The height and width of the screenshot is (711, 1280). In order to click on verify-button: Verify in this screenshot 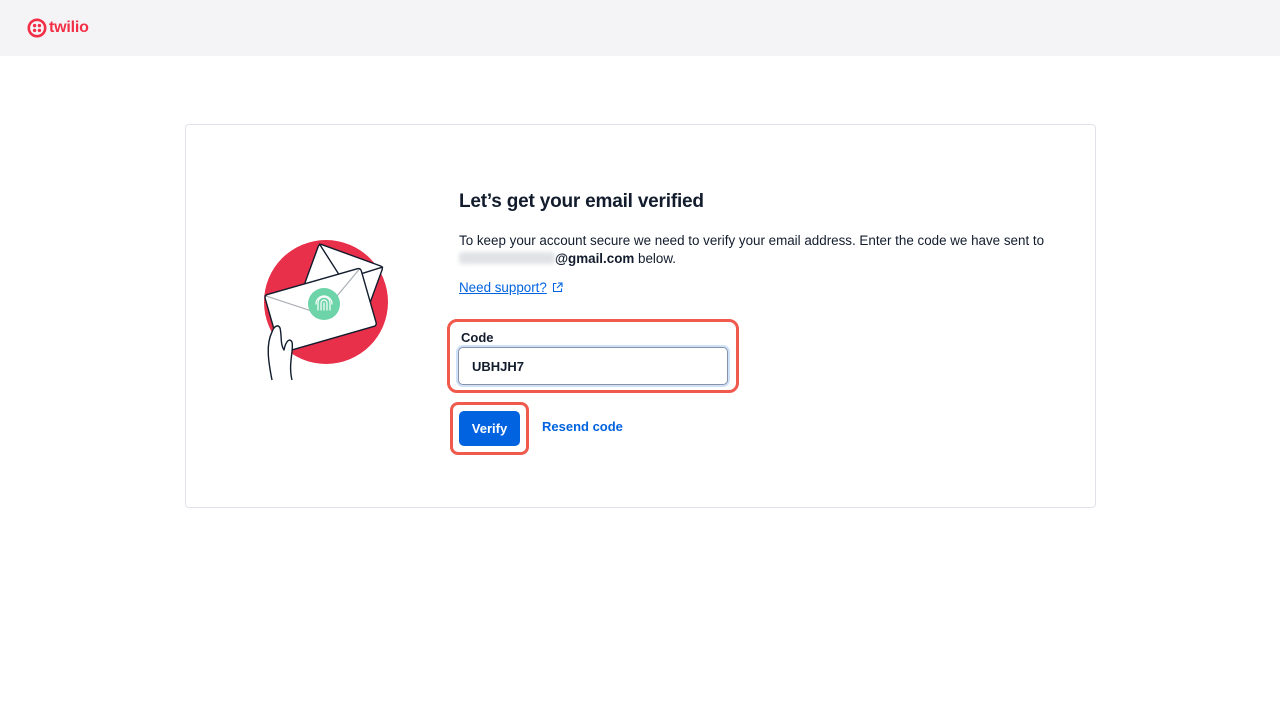, I will do `click(489, 428)`.